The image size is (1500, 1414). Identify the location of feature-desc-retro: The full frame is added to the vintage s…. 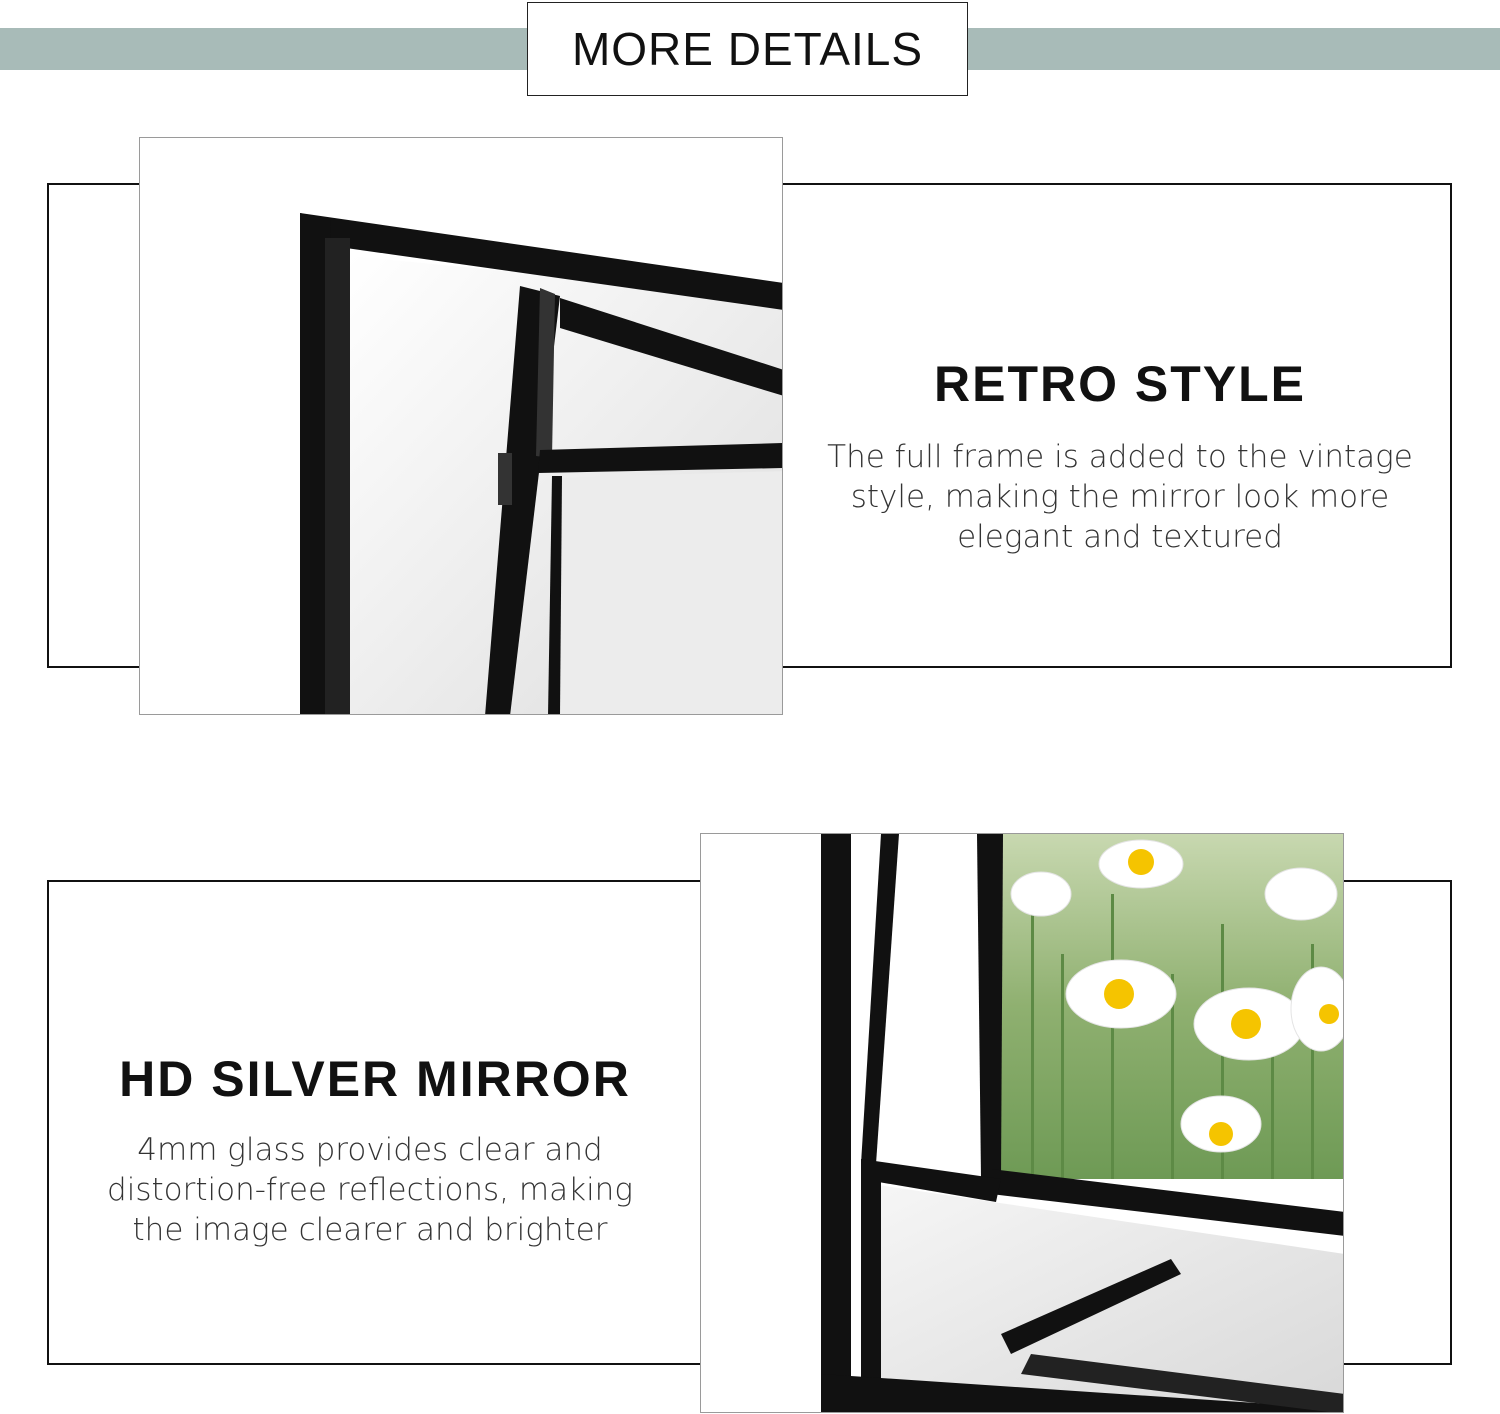
(1120, 497).